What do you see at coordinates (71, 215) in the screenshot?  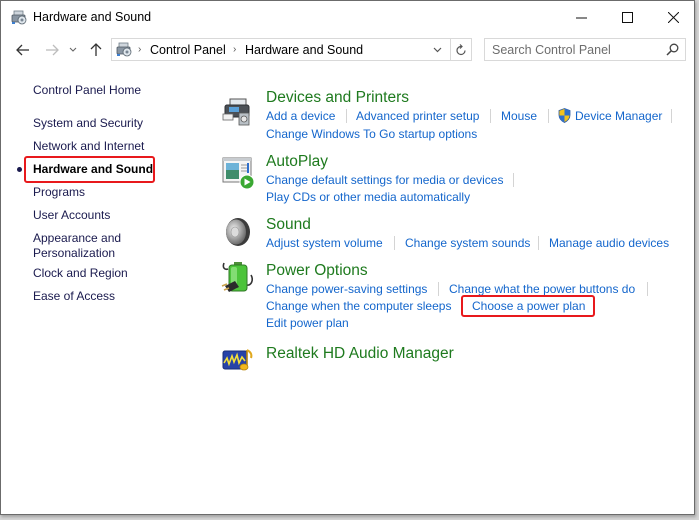 I see `sidebar-item-user-accounts: User Accounts` at bounding box center [71, 215].